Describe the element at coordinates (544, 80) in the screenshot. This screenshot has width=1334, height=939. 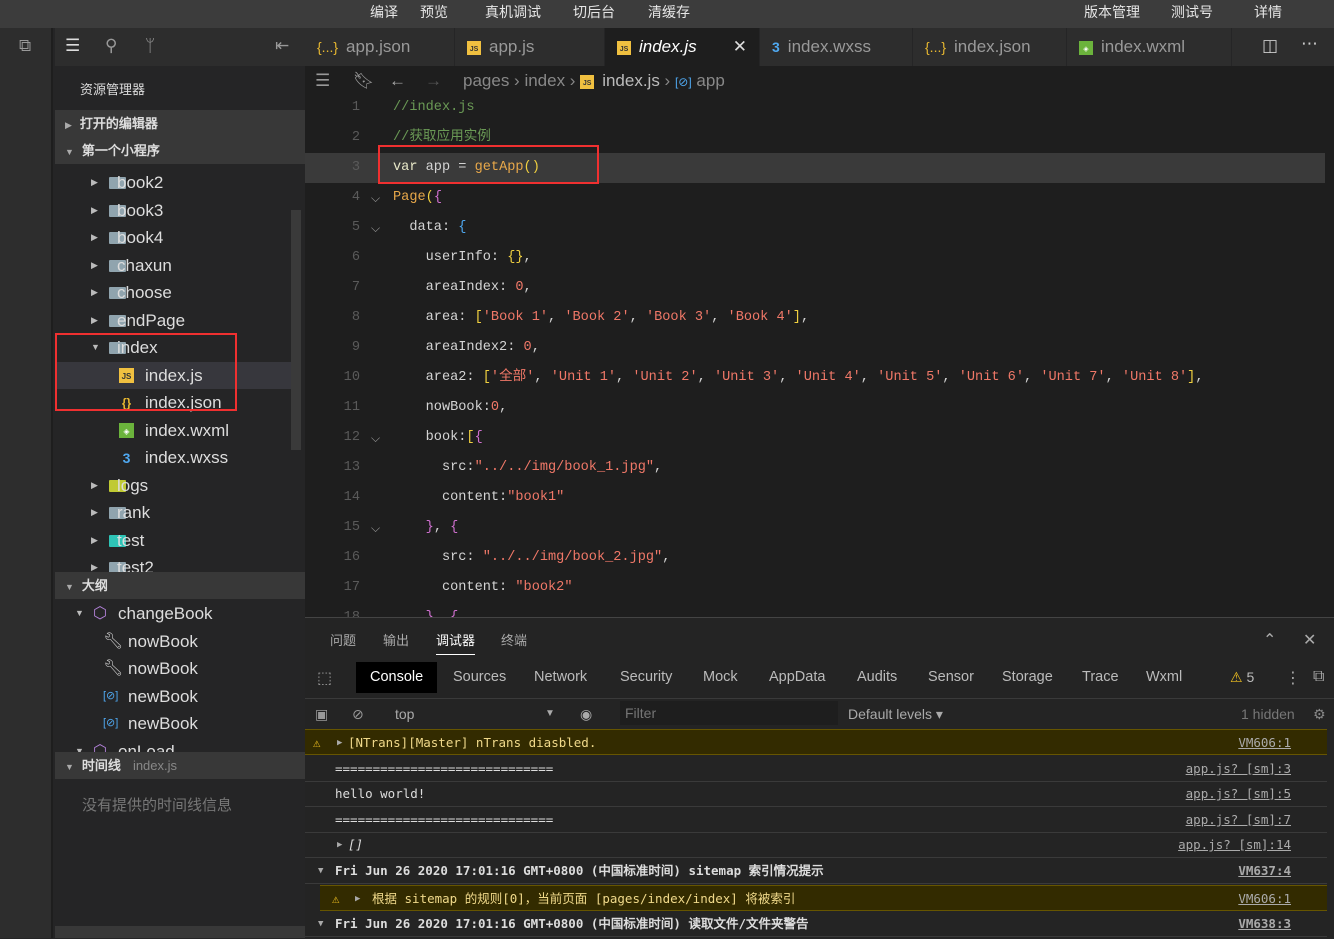
I see `crumb-index: index` at that location.